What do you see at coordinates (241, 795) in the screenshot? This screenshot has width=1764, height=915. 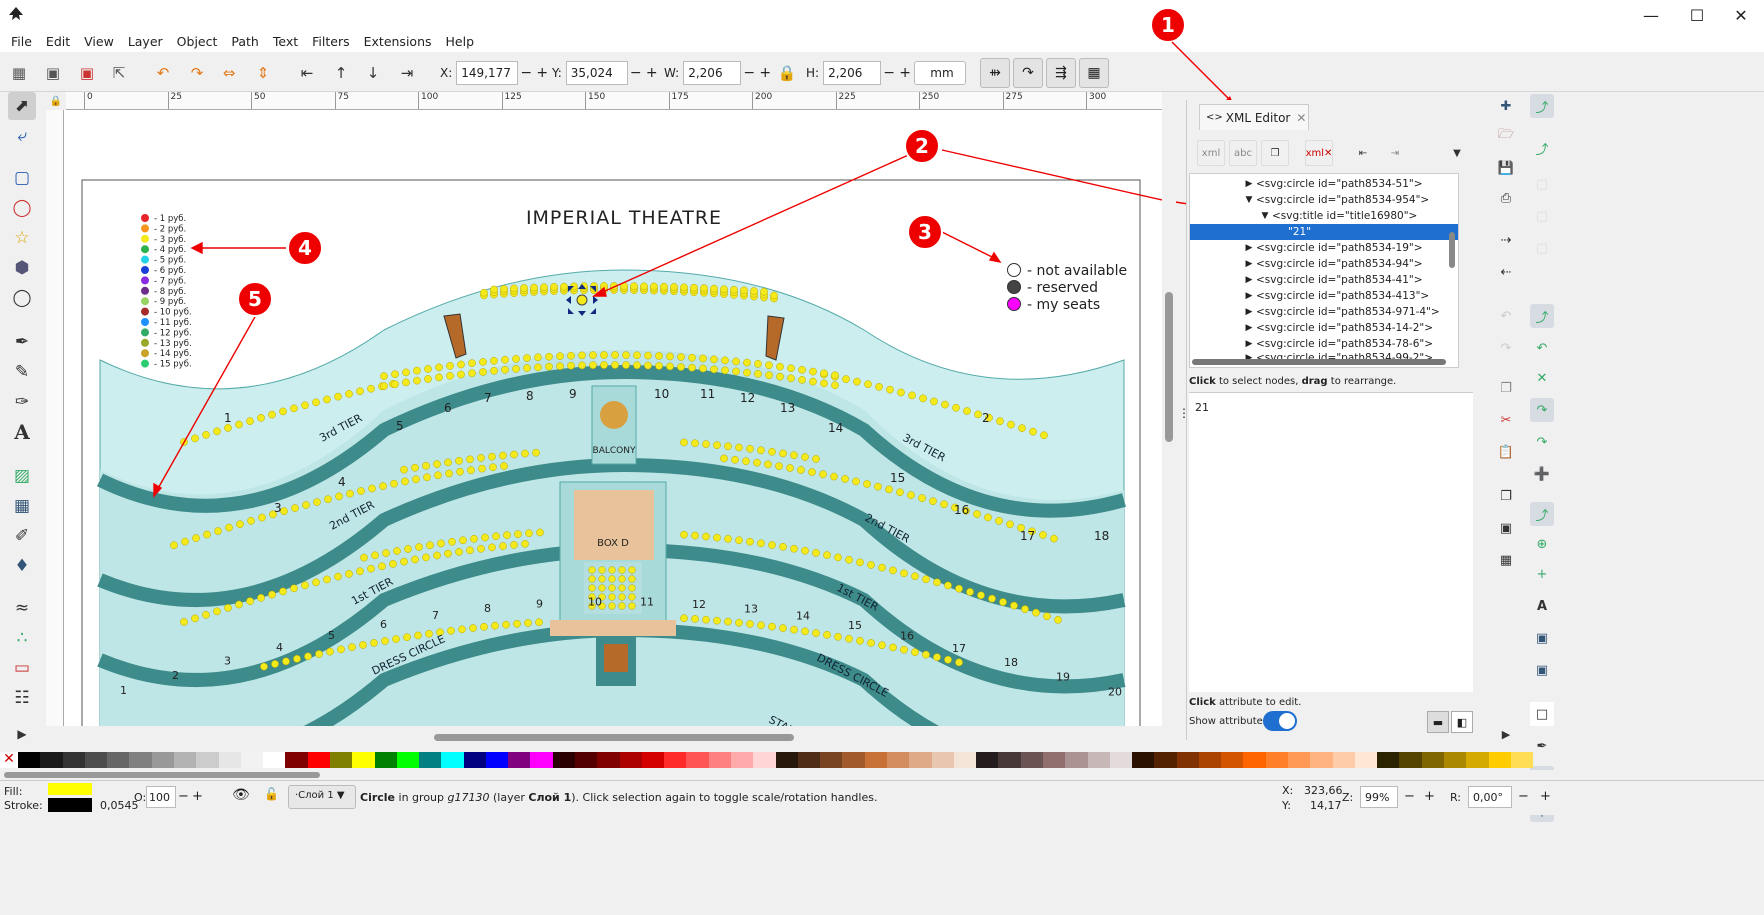 I see `toggle-visibility-eye-icon: 👁` at bounding box center [241, 795].